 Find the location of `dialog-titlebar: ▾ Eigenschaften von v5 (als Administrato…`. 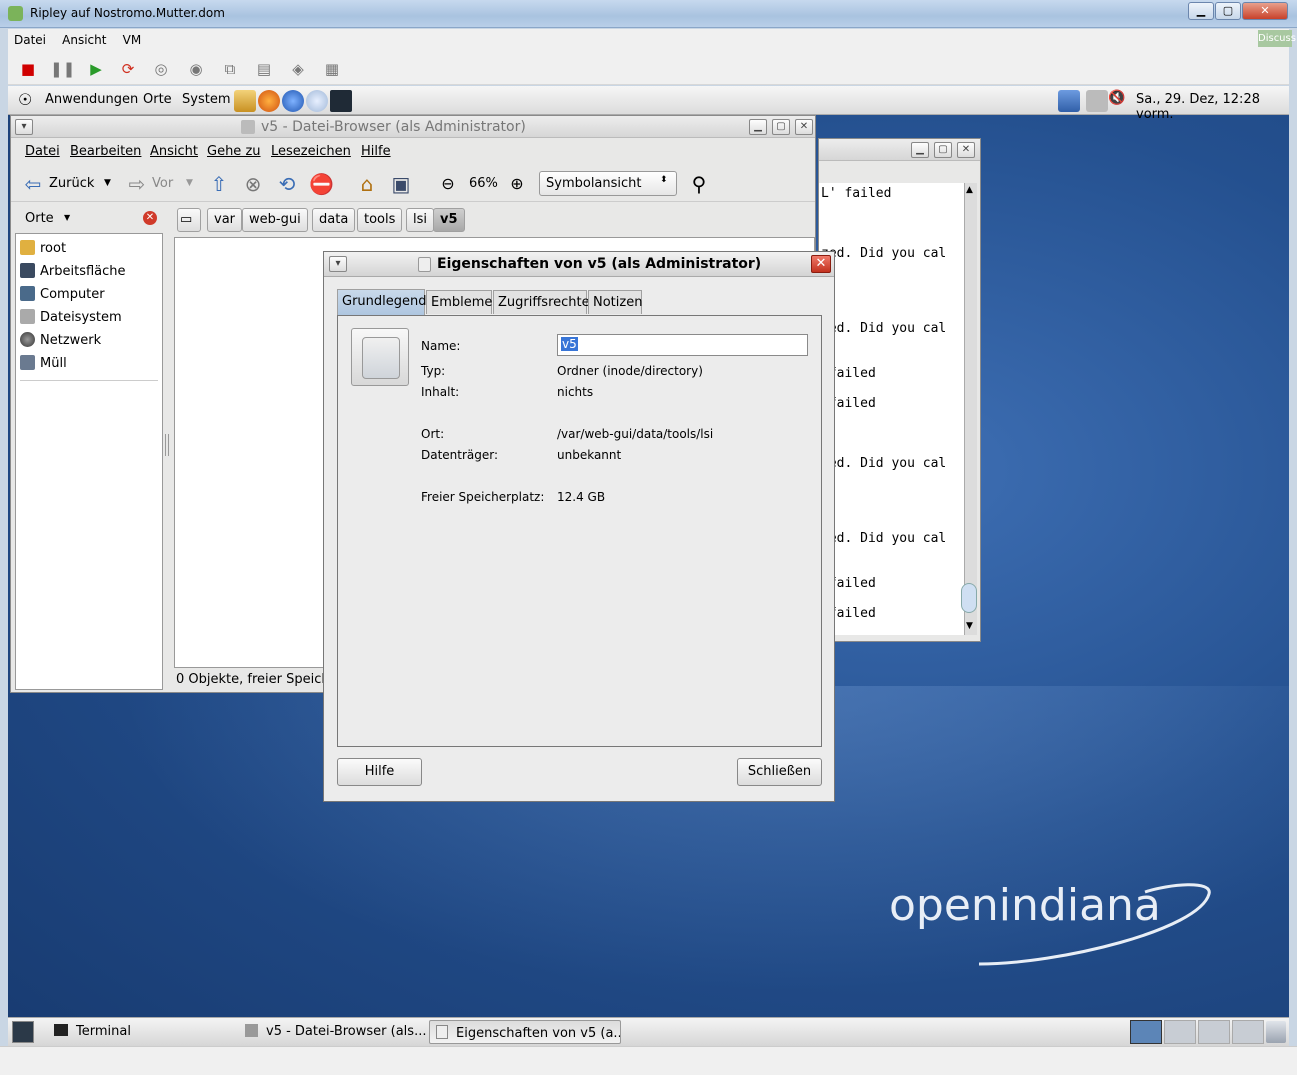

dialog-titlebar: ▾ Eigenschaften von v5 (als Administrato… is located at coordinates (579, 264).